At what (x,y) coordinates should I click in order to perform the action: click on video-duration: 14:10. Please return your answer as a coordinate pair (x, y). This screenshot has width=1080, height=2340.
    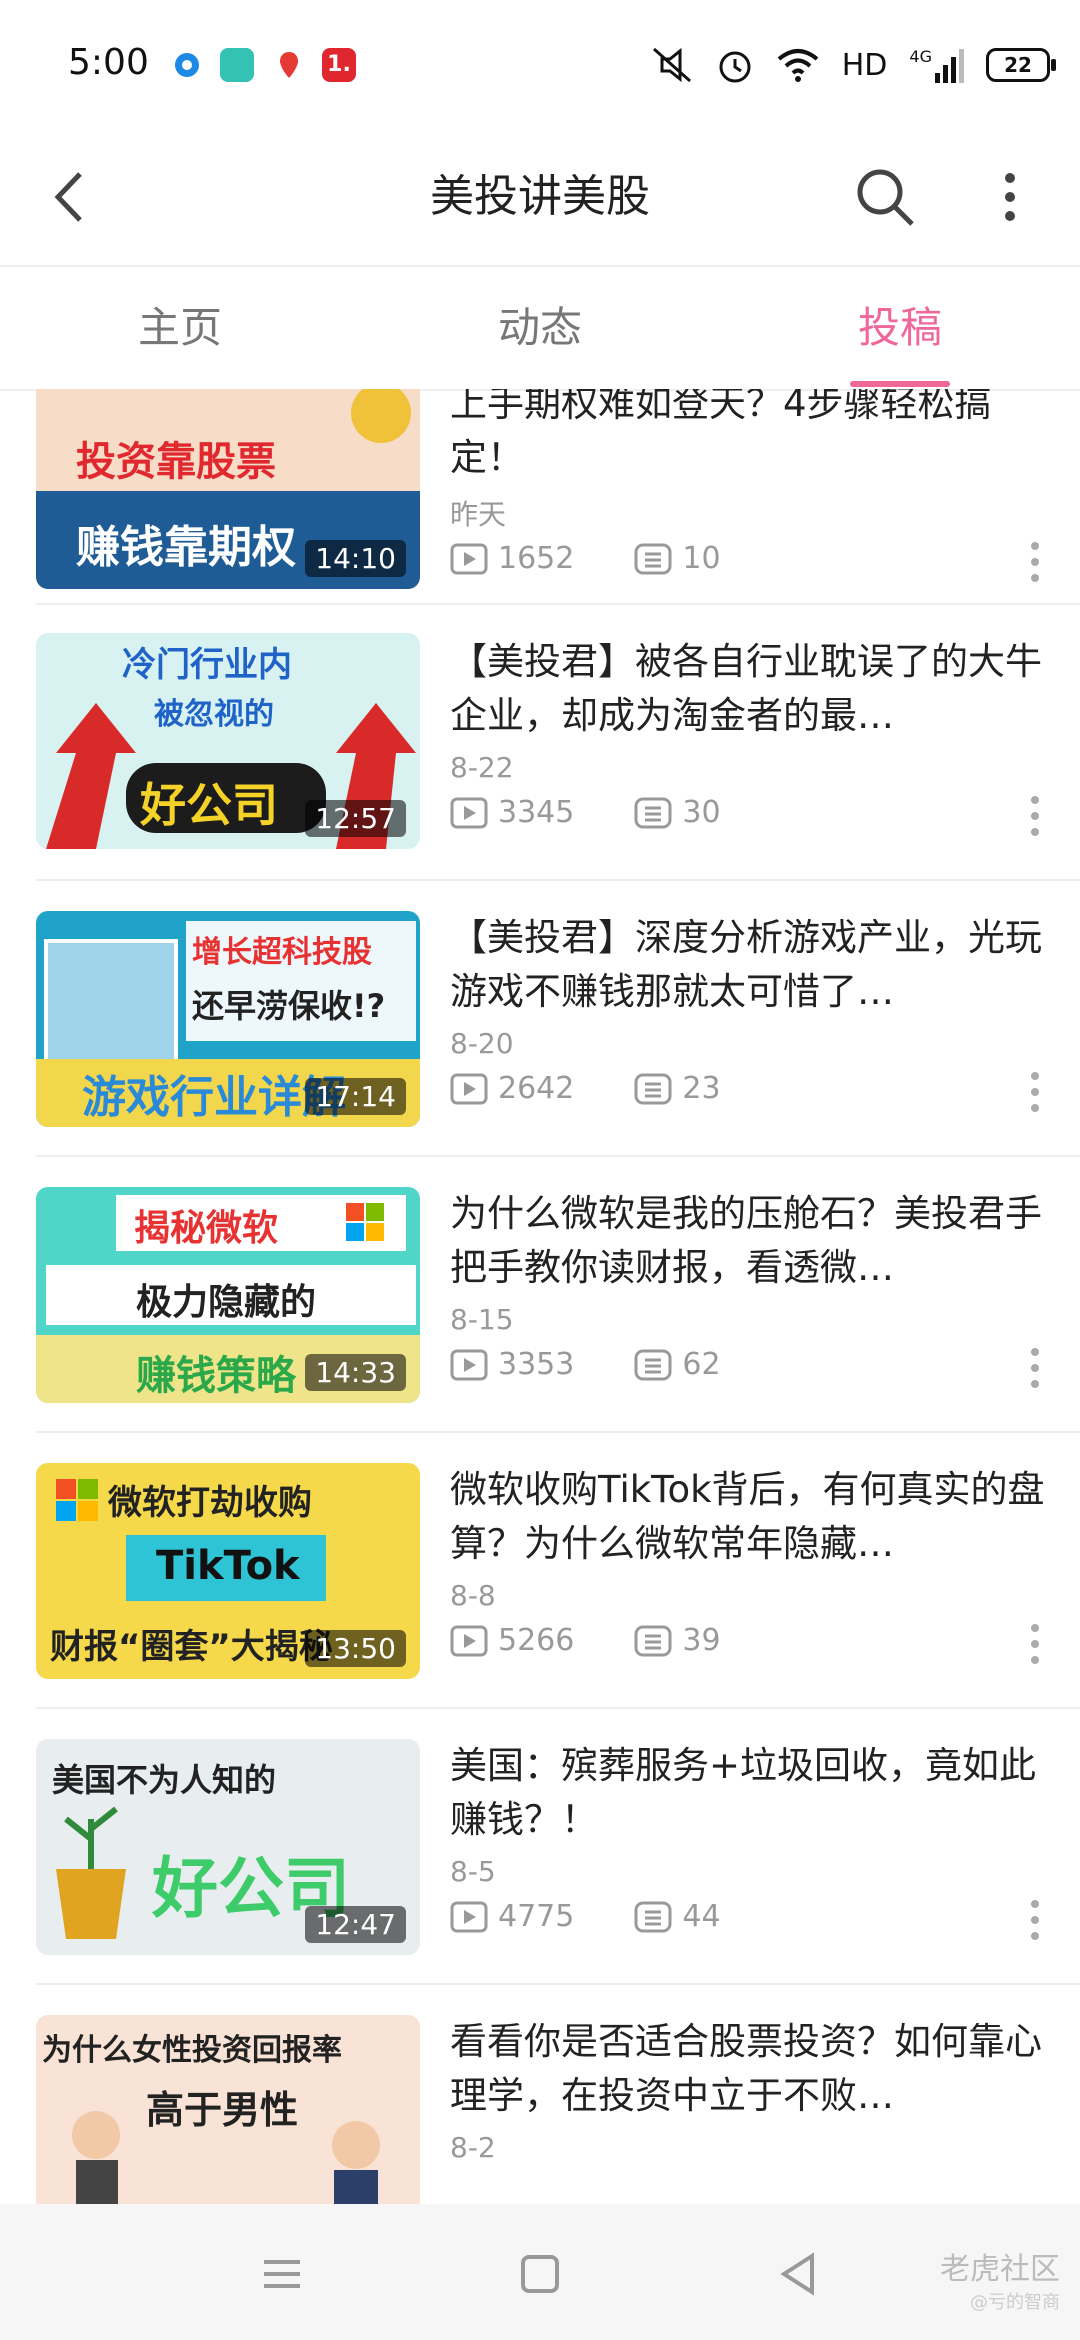
    Looking at the image, I should click on (355, 558).